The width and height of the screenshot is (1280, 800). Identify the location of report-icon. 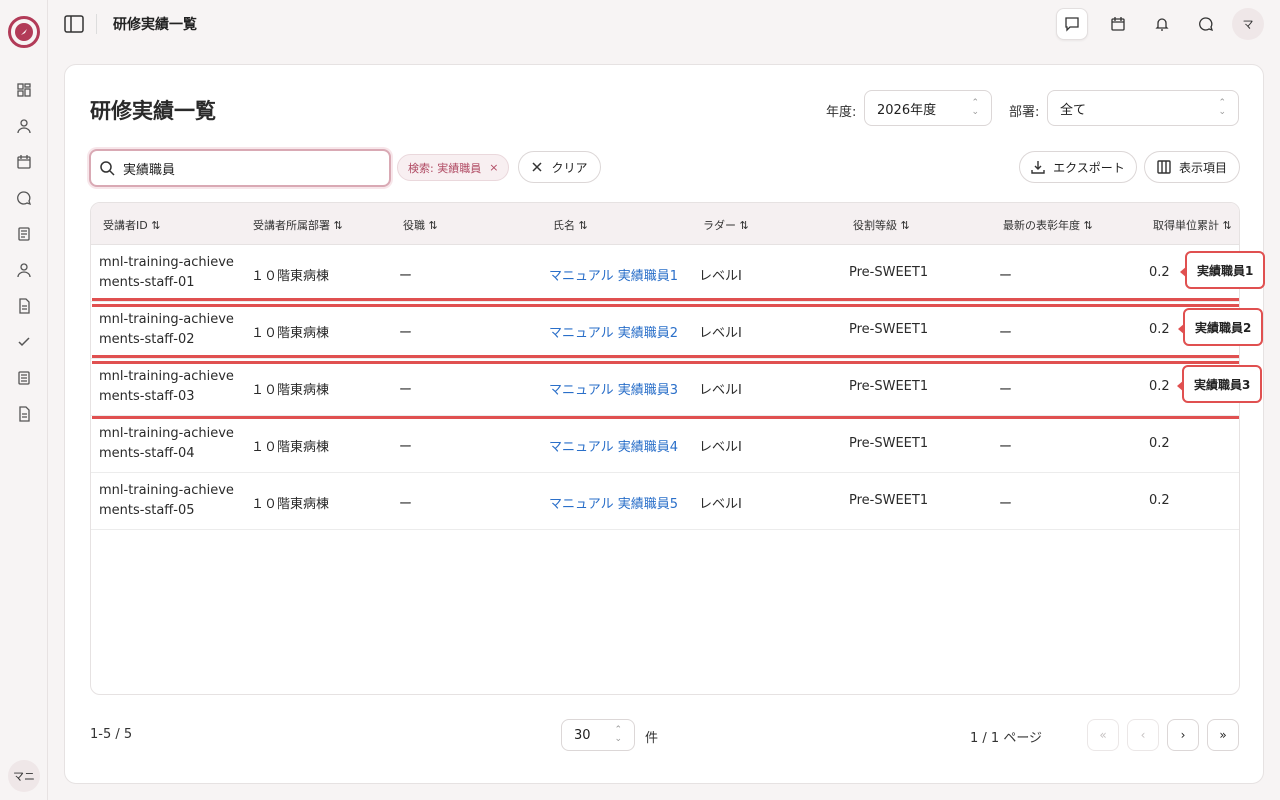
(24, 378).